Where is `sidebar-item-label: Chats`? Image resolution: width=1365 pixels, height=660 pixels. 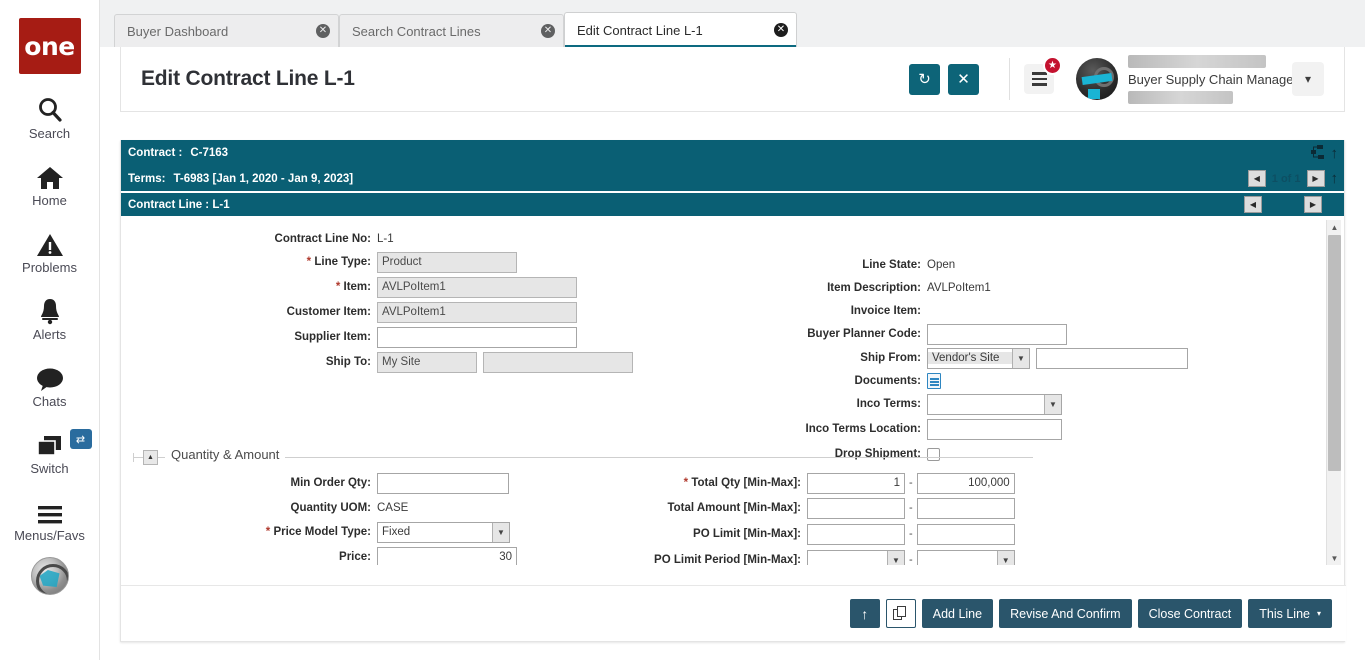 sidebar-item-label: Chats is located at coordinates (49, 401).